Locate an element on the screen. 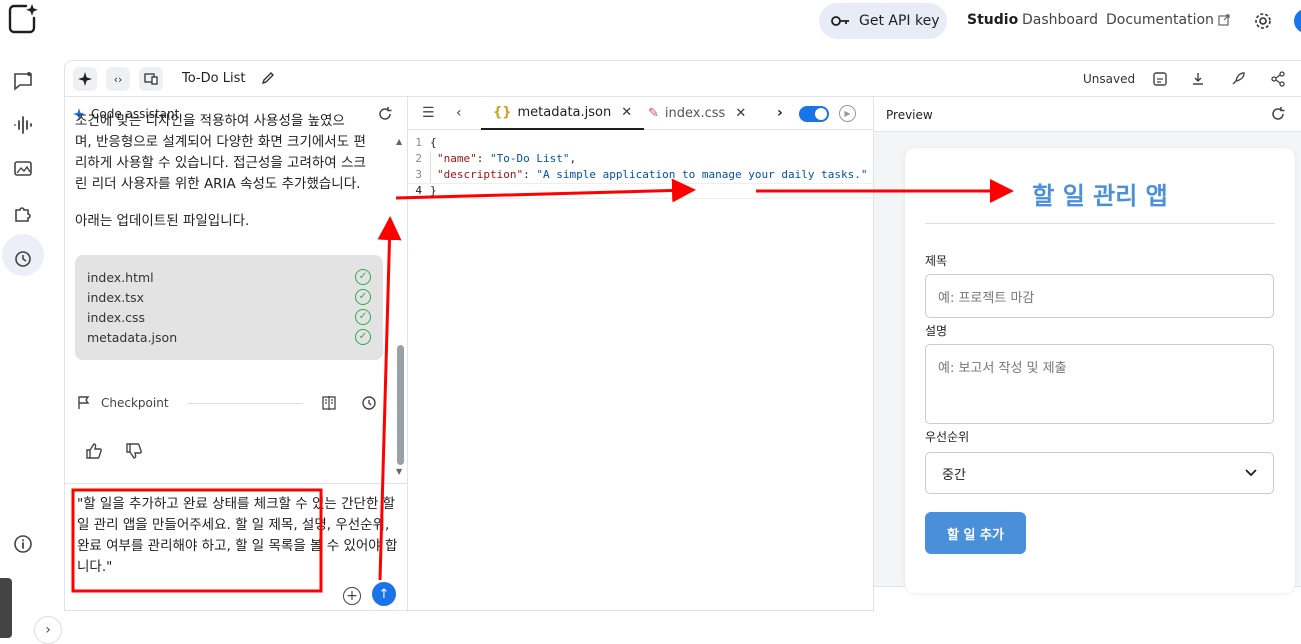 Image resolution: width=1301 pixels, height=644 pixels. close-brace: } is located at coordinates (433, 190).